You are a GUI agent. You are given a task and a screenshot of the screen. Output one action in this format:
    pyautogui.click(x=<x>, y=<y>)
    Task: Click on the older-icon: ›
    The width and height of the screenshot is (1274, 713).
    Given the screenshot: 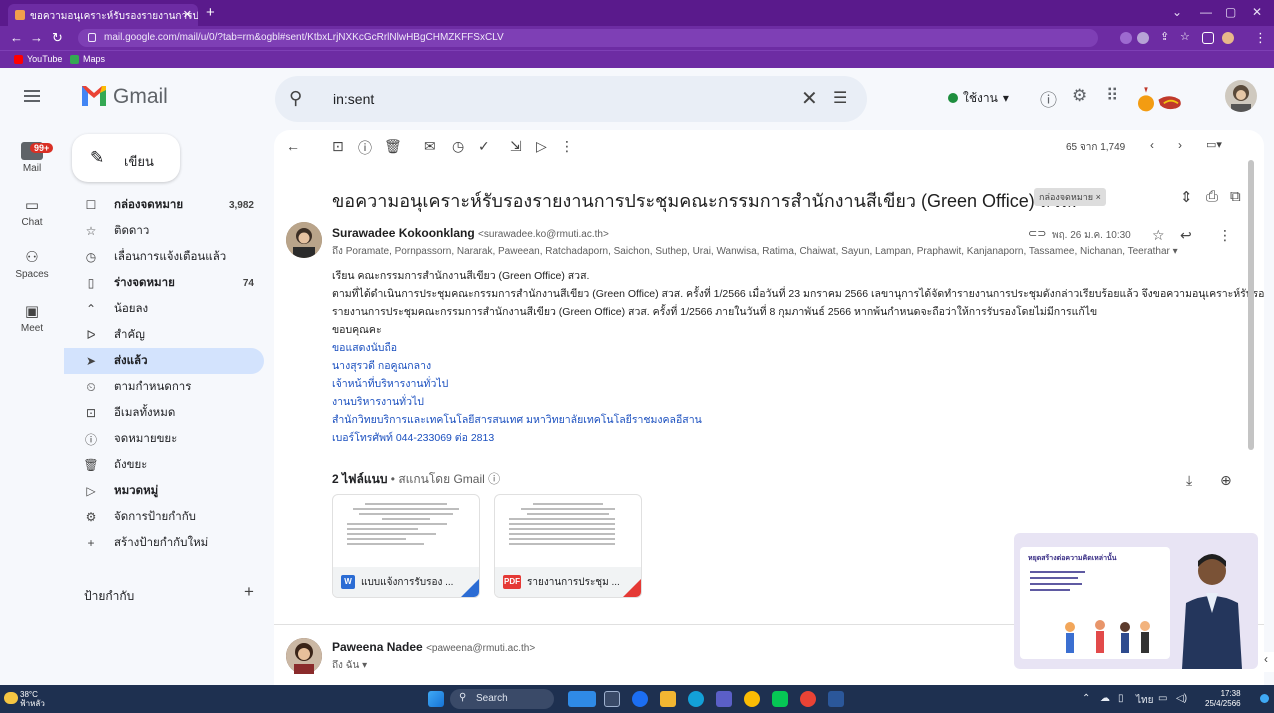 What is the action you would take?
    pyautogui.click(x=1180, y=145)
    